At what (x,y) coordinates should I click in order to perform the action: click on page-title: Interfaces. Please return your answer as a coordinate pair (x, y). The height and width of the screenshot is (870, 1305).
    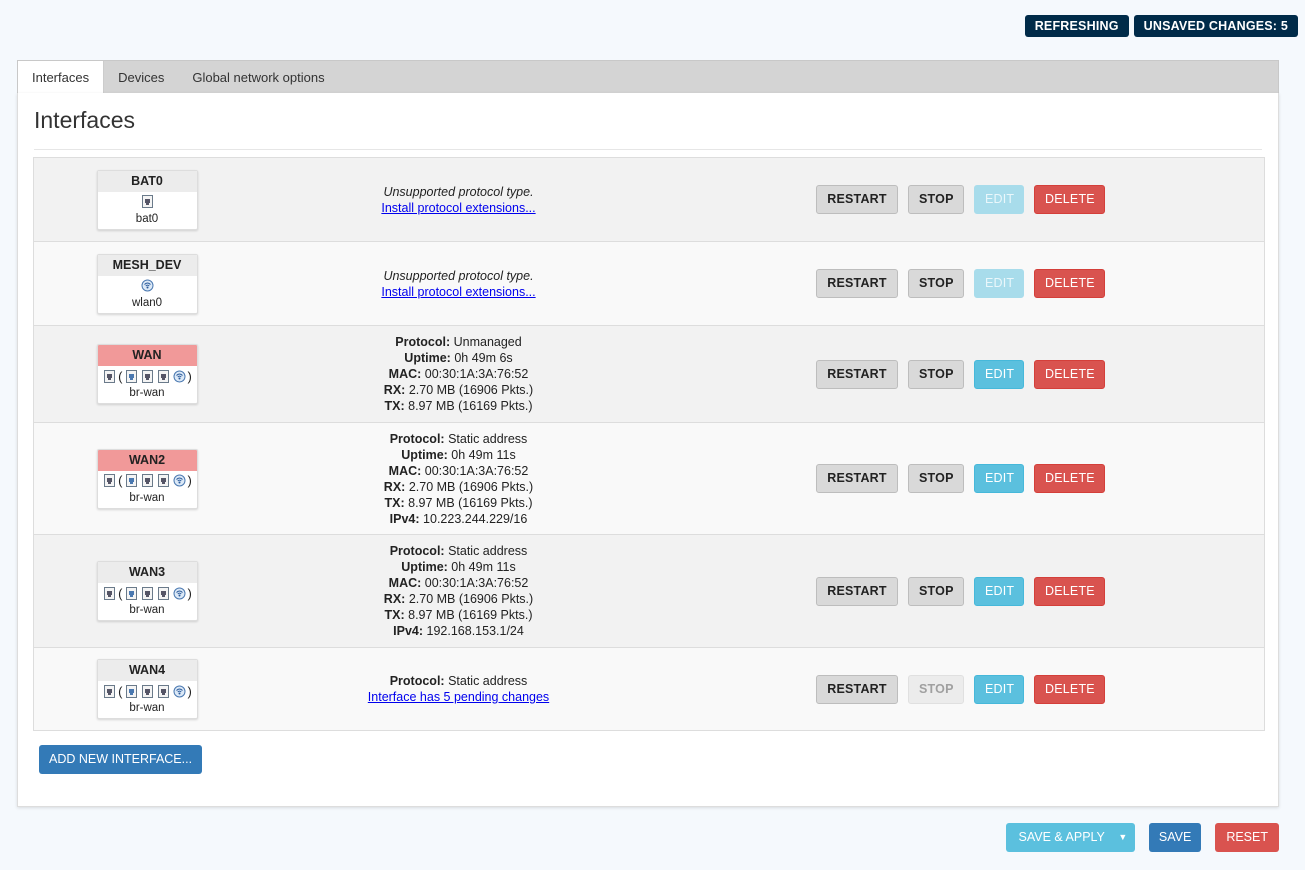
    Looking at the image, I should click on (84, 120).